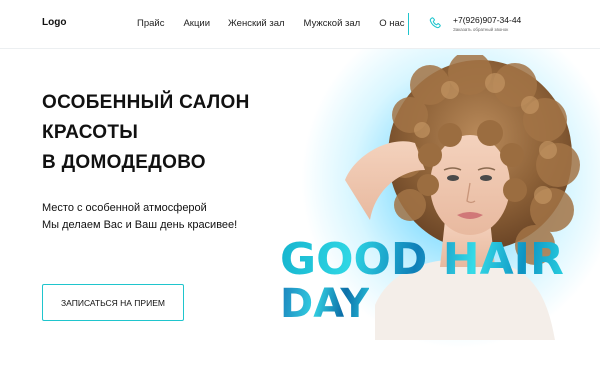  What do you see at coordinates (113, 302) in the screenshot?
I see `book-appointment-button: ЗАПИСАТЬСЯ НА ПРИЕМ` at bounding box center [113, 302].